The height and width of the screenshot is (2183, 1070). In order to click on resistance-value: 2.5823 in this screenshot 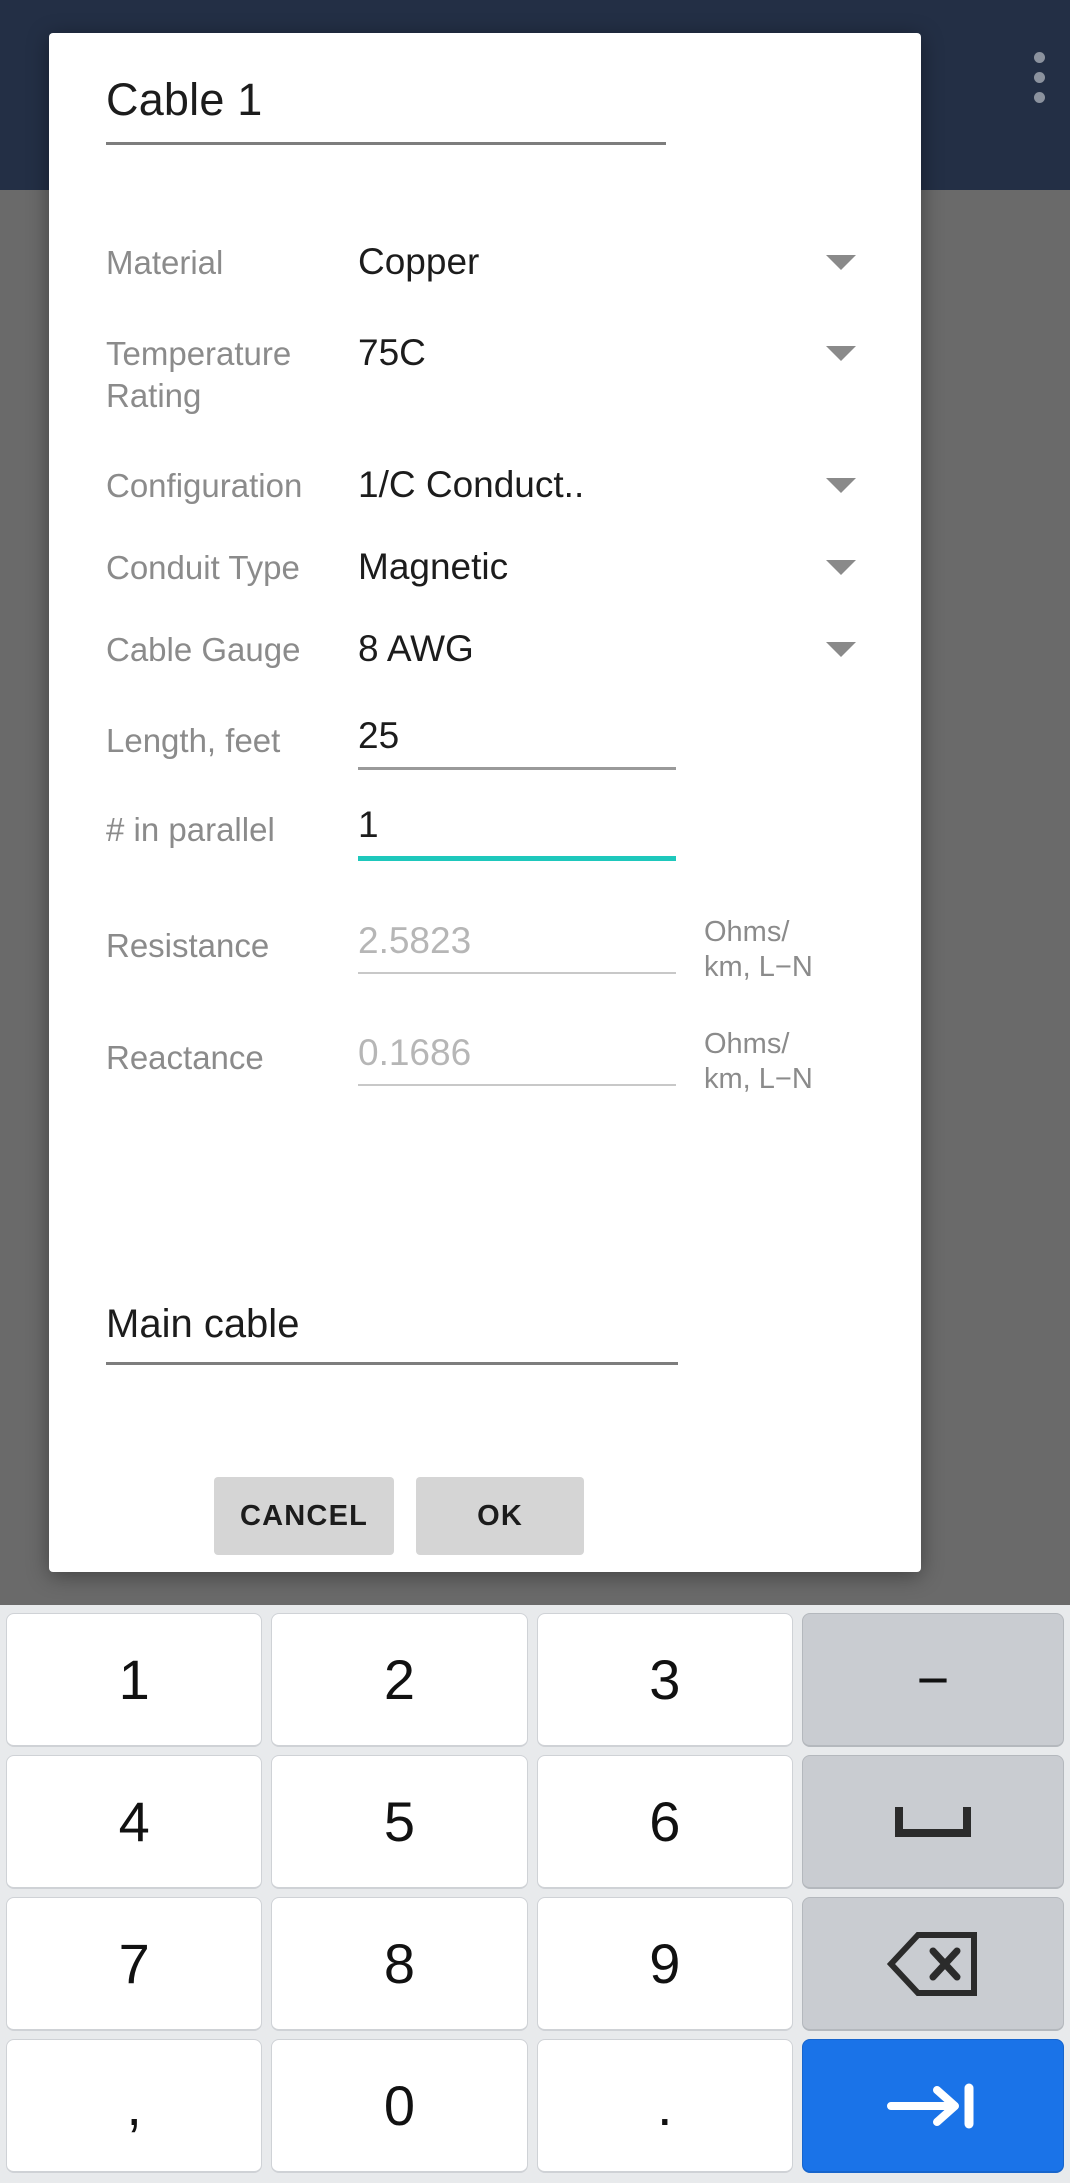, I will do `click(415, 940)`.